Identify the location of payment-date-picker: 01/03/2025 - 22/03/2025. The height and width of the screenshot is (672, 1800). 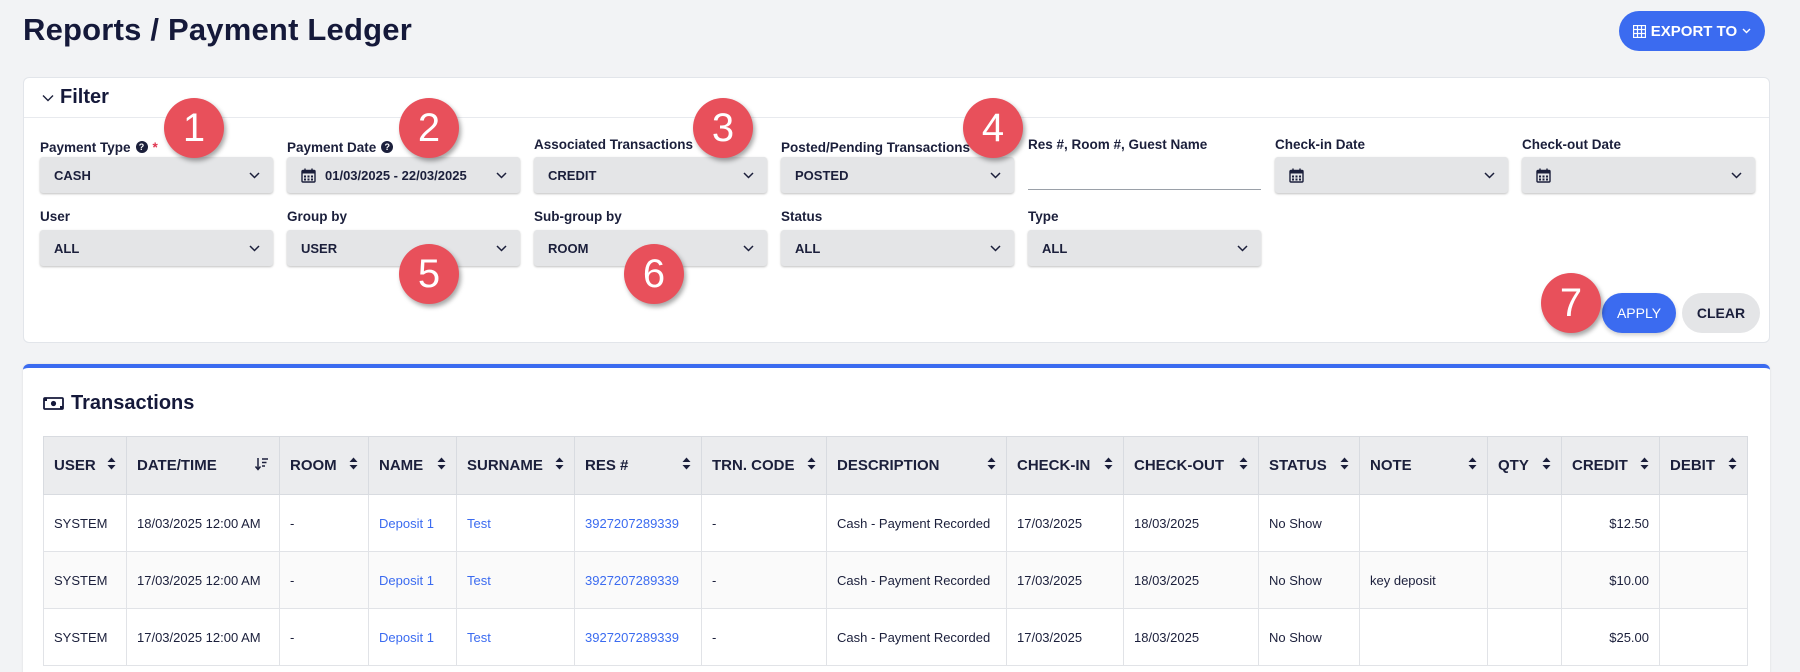
(403, 175).